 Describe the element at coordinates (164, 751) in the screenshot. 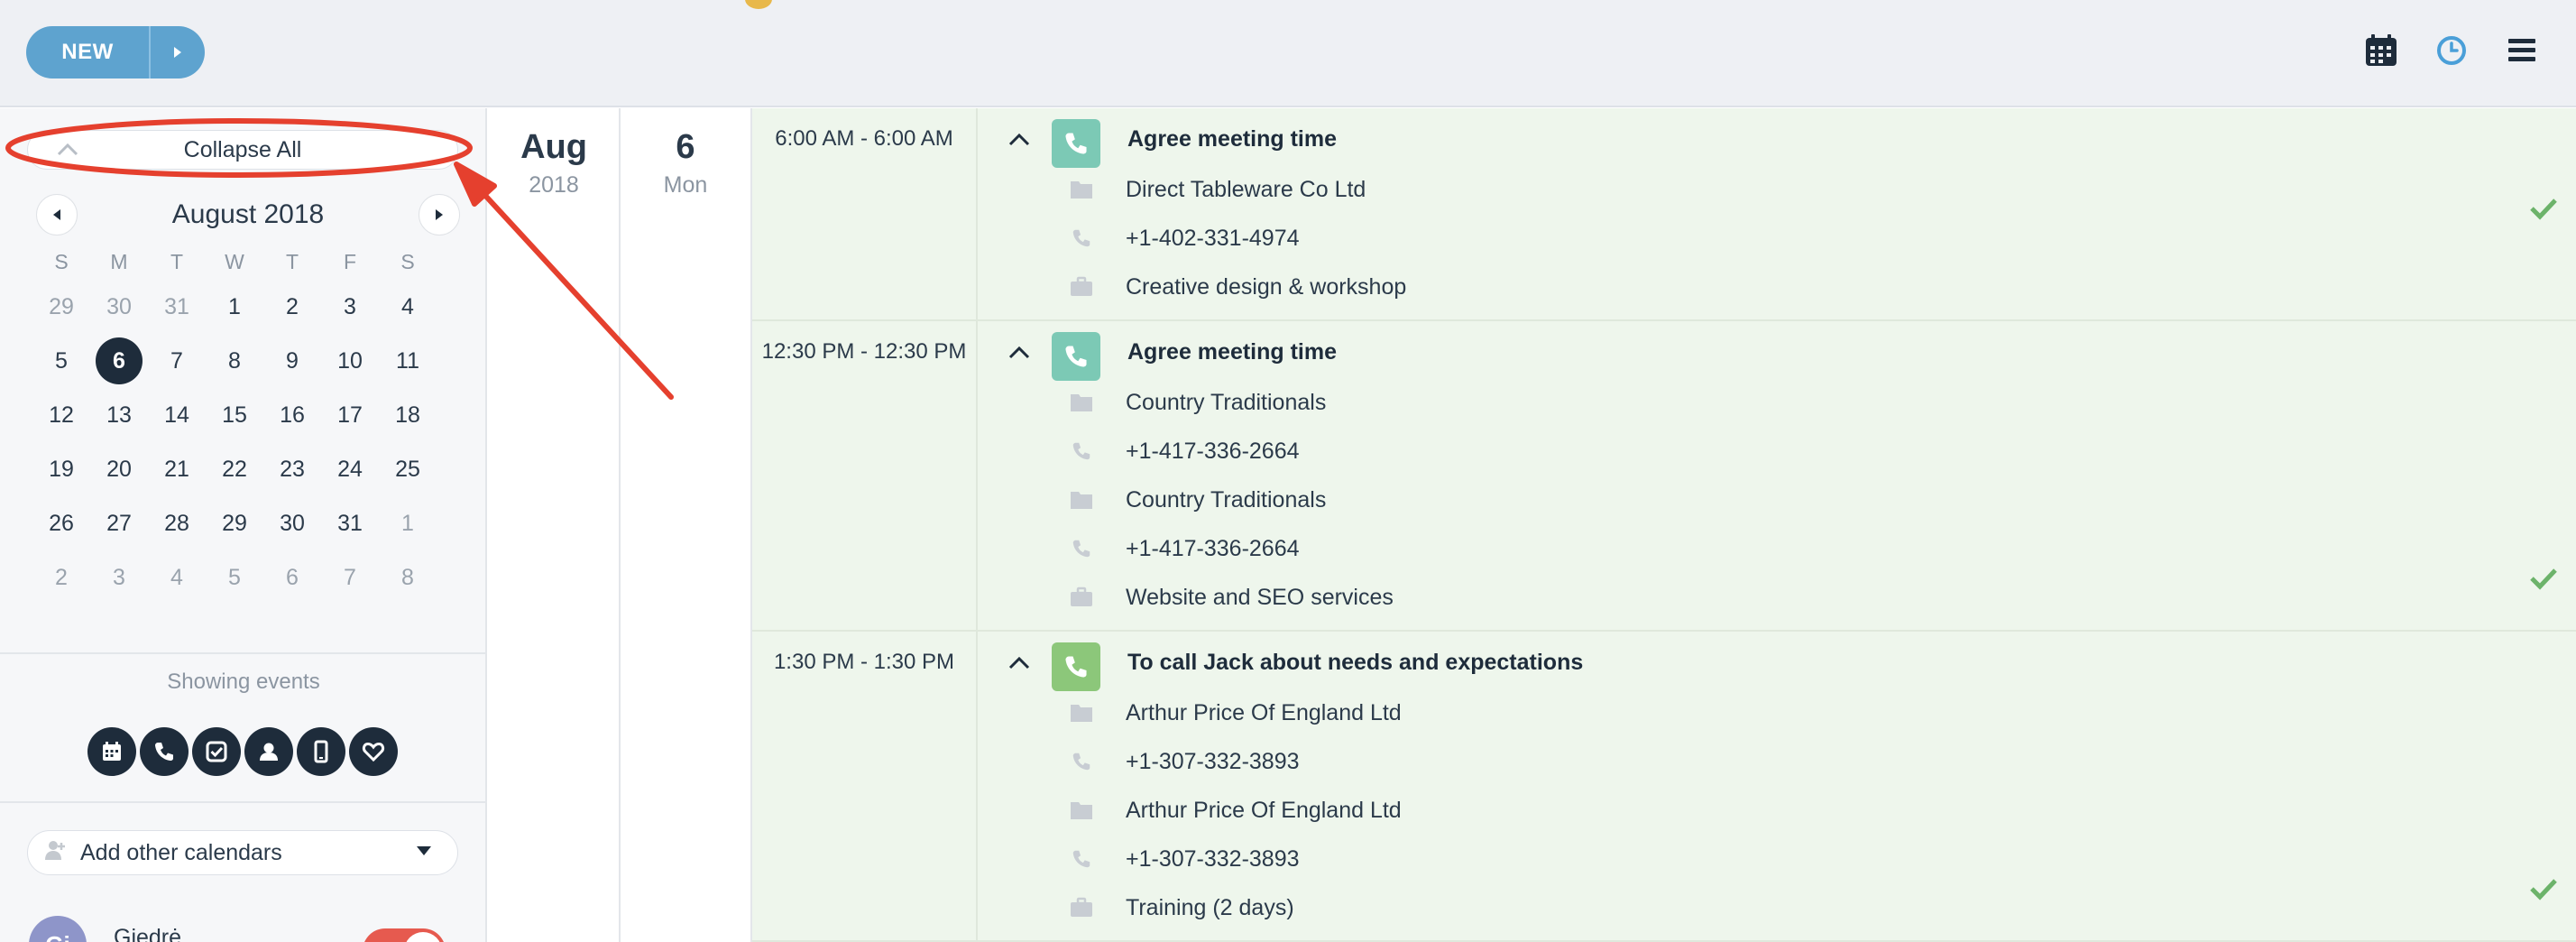

I see `phone-filter-icon` at that location.